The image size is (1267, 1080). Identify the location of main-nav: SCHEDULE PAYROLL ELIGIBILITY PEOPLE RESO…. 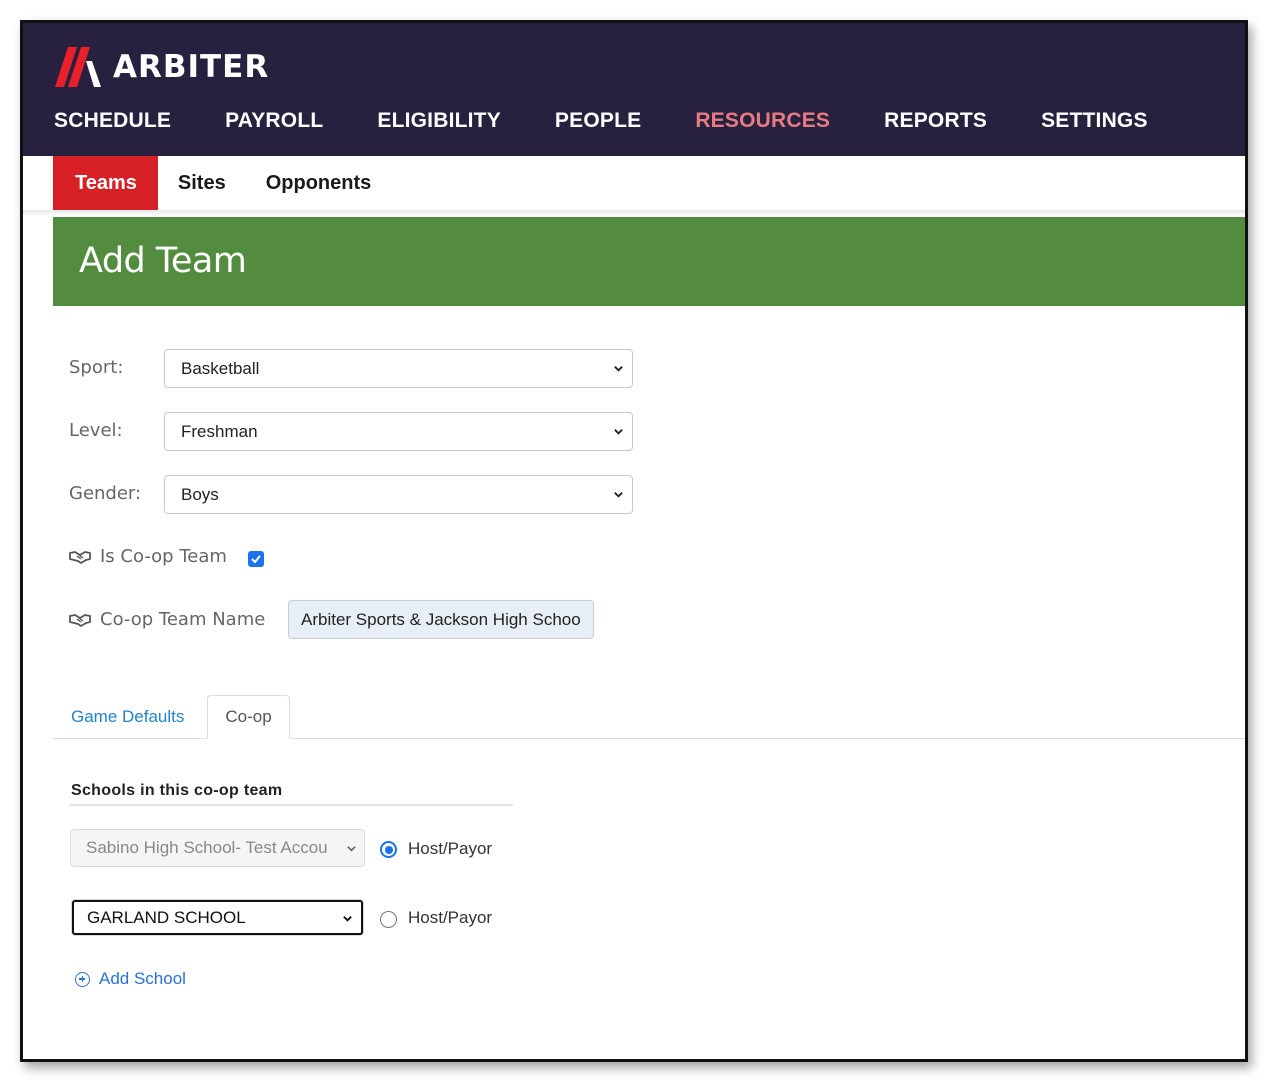
(628, 121).